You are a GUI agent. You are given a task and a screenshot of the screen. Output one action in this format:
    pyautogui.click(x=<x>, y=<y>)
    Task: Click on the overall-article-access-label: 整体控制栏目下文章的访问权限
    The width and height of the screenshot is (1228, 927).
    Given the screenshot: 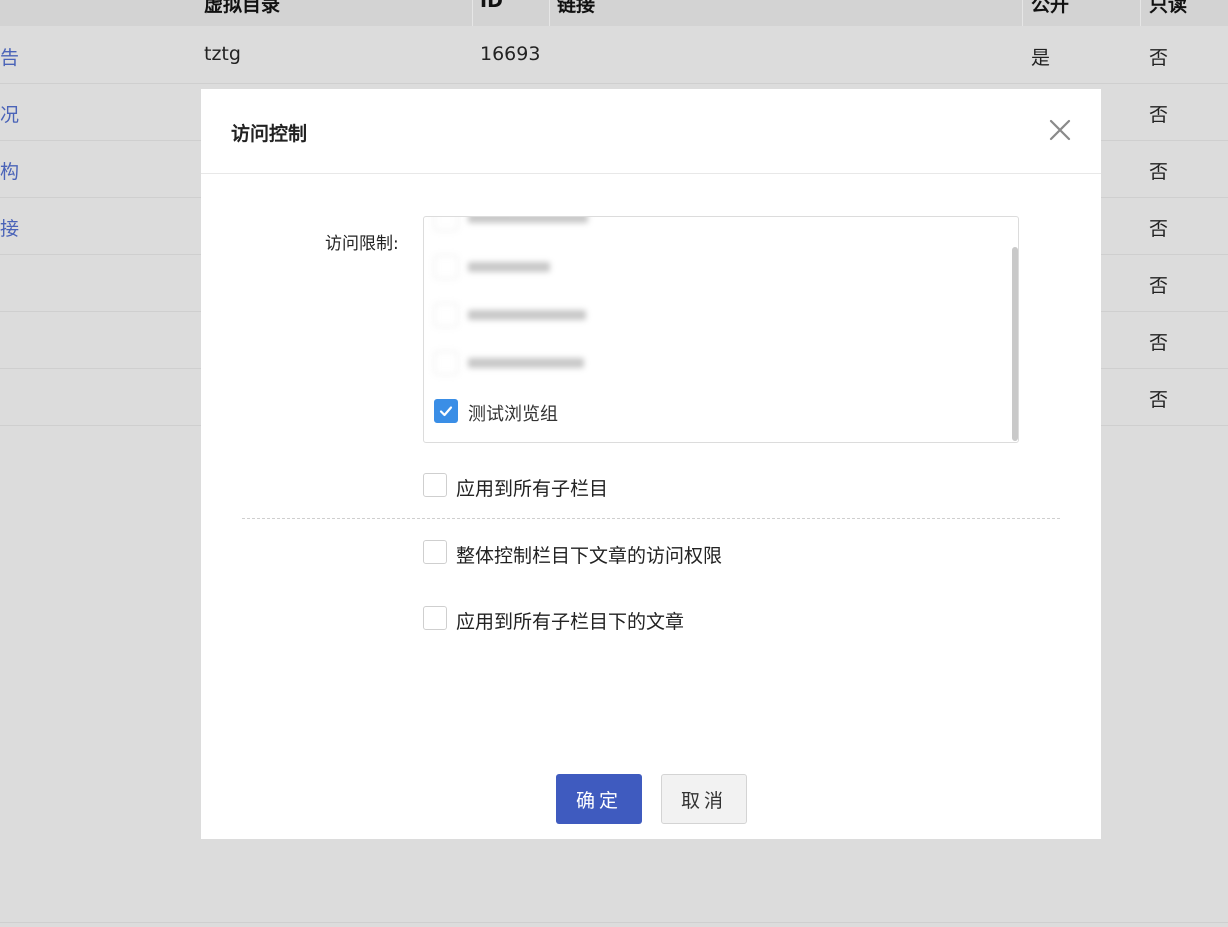 What is the action you would take?
    pyautogui.click(x=589, y=556)
    